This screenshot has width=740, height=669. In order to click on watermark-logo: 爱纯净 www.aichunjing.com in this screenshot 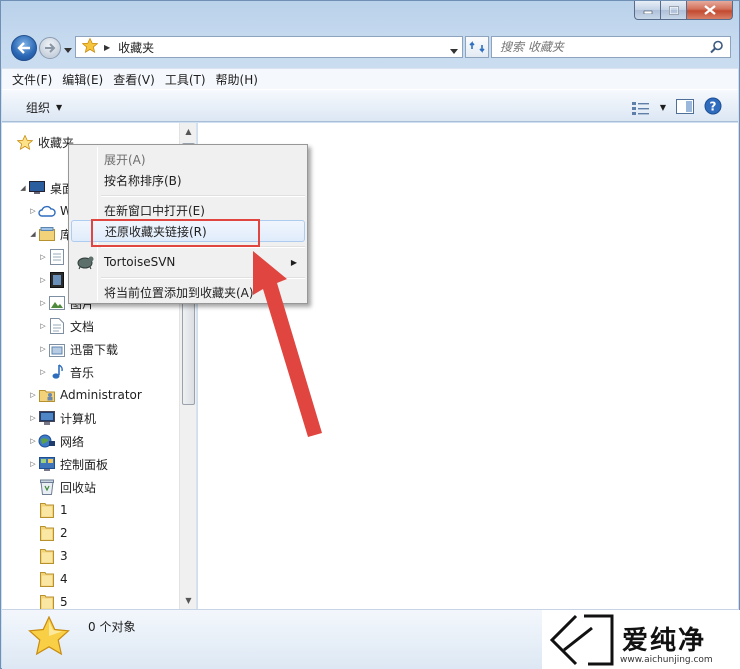, I will do `click(641, 639)`.